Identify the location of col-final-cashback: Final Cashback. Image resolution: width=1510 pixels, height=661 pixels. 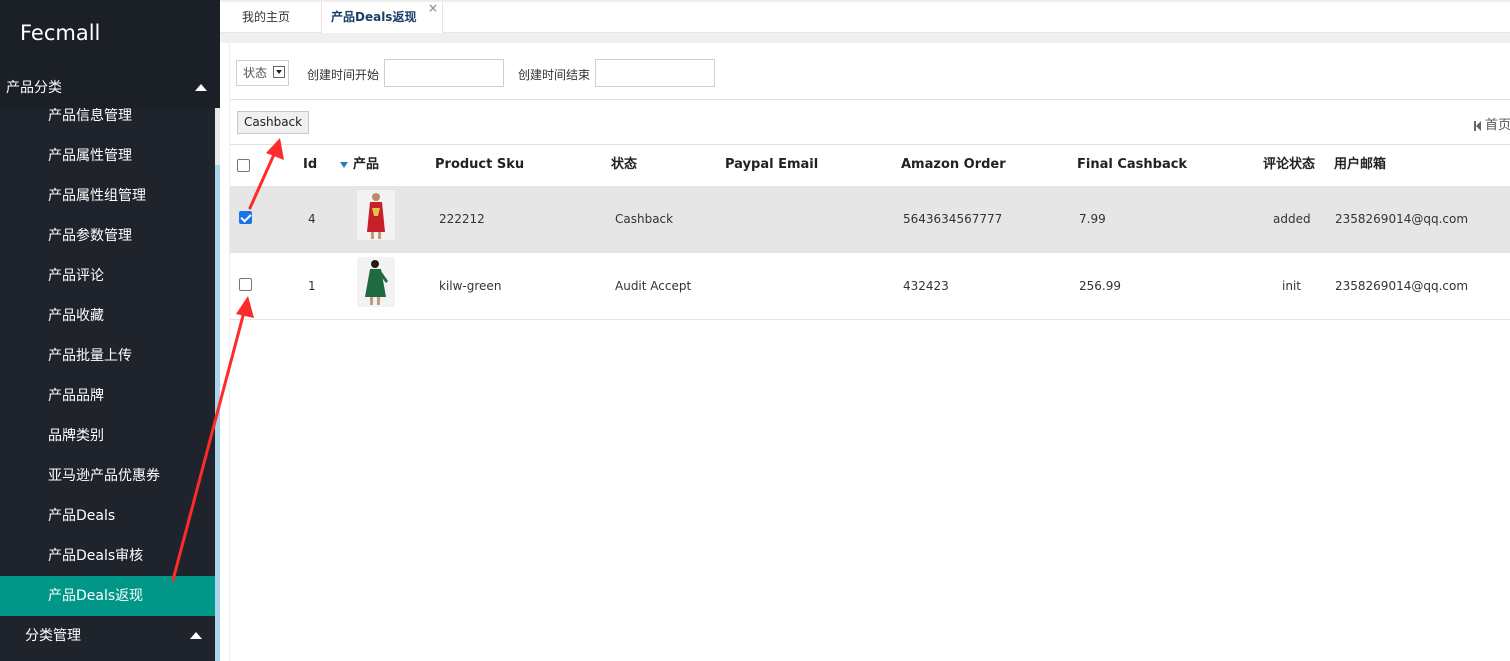
(1132, 165).